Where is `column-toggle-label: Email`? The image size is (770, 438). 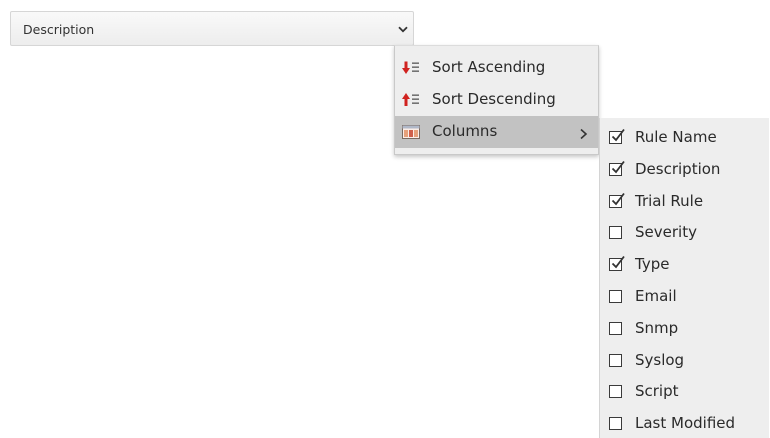 column-toggle-label: Email is located at coordinates (656, 296).